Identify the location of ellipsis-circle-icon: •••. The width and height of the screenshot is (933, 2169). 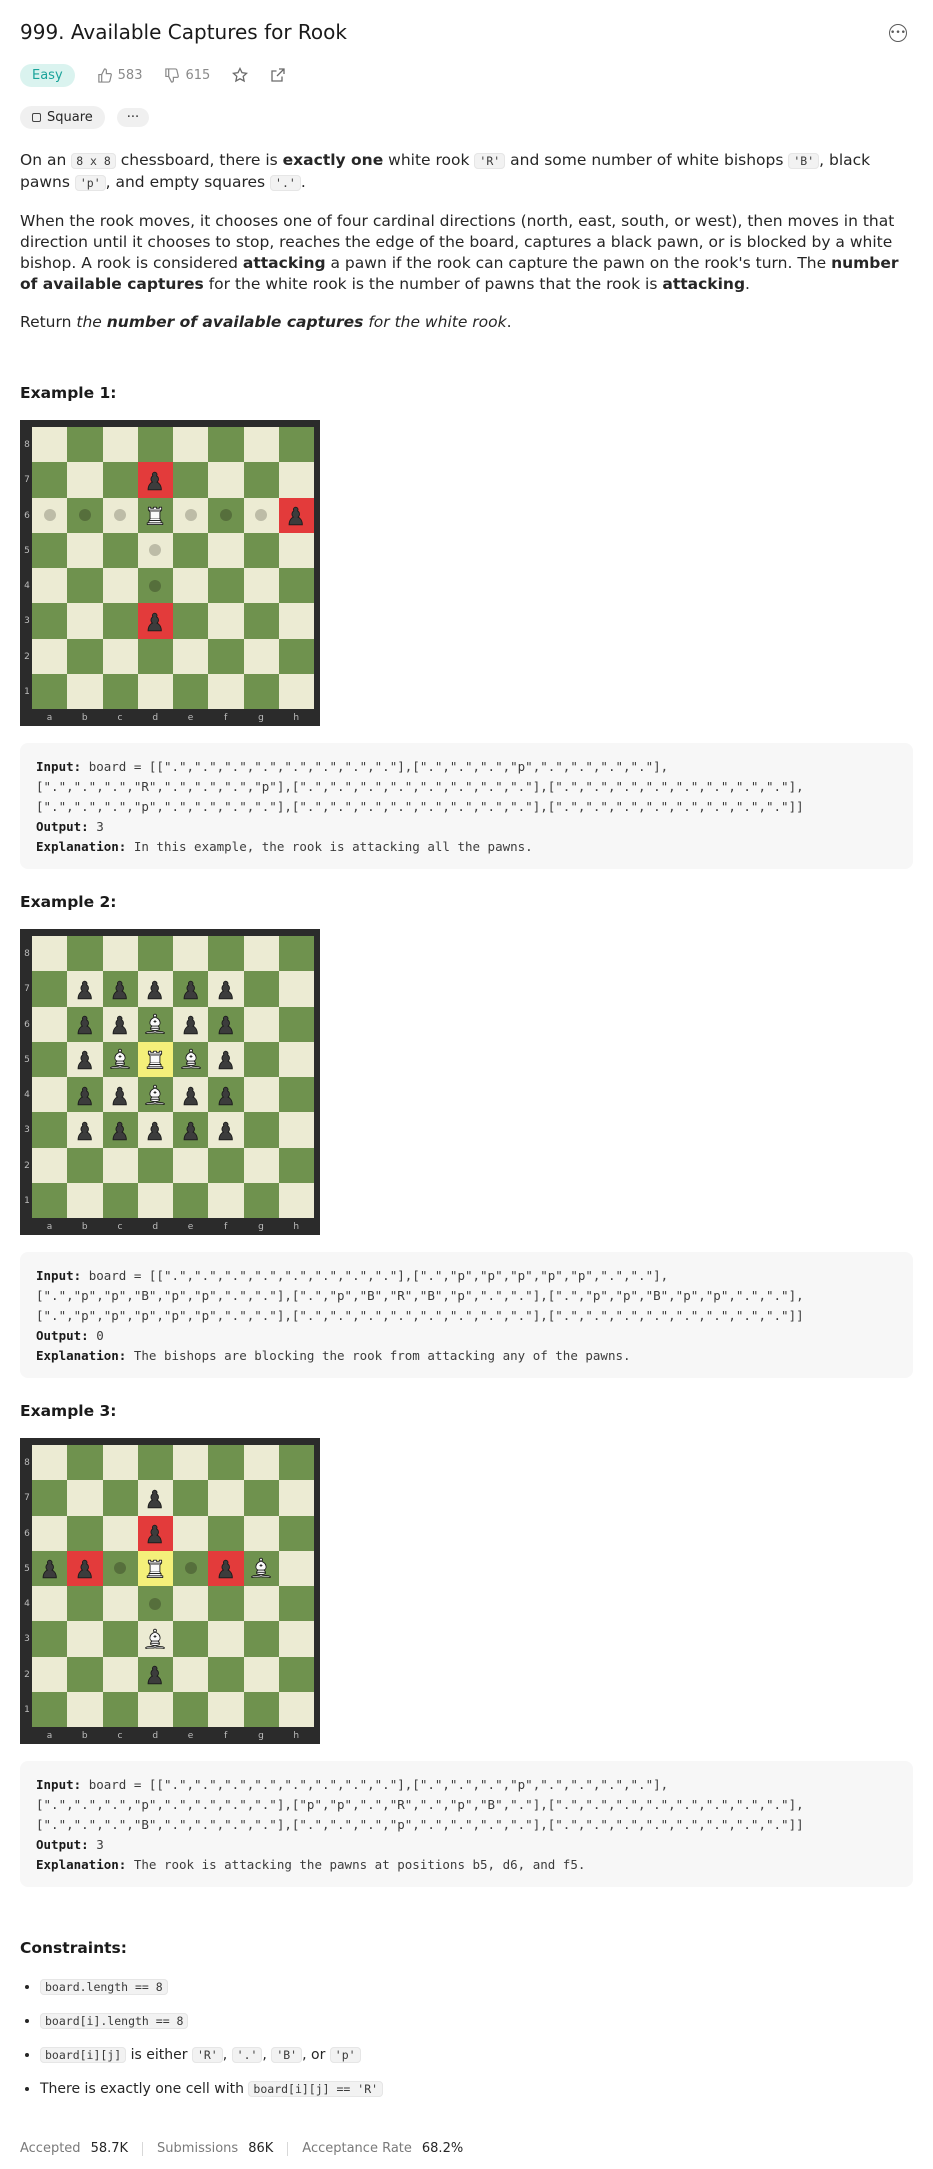
(898, 33).